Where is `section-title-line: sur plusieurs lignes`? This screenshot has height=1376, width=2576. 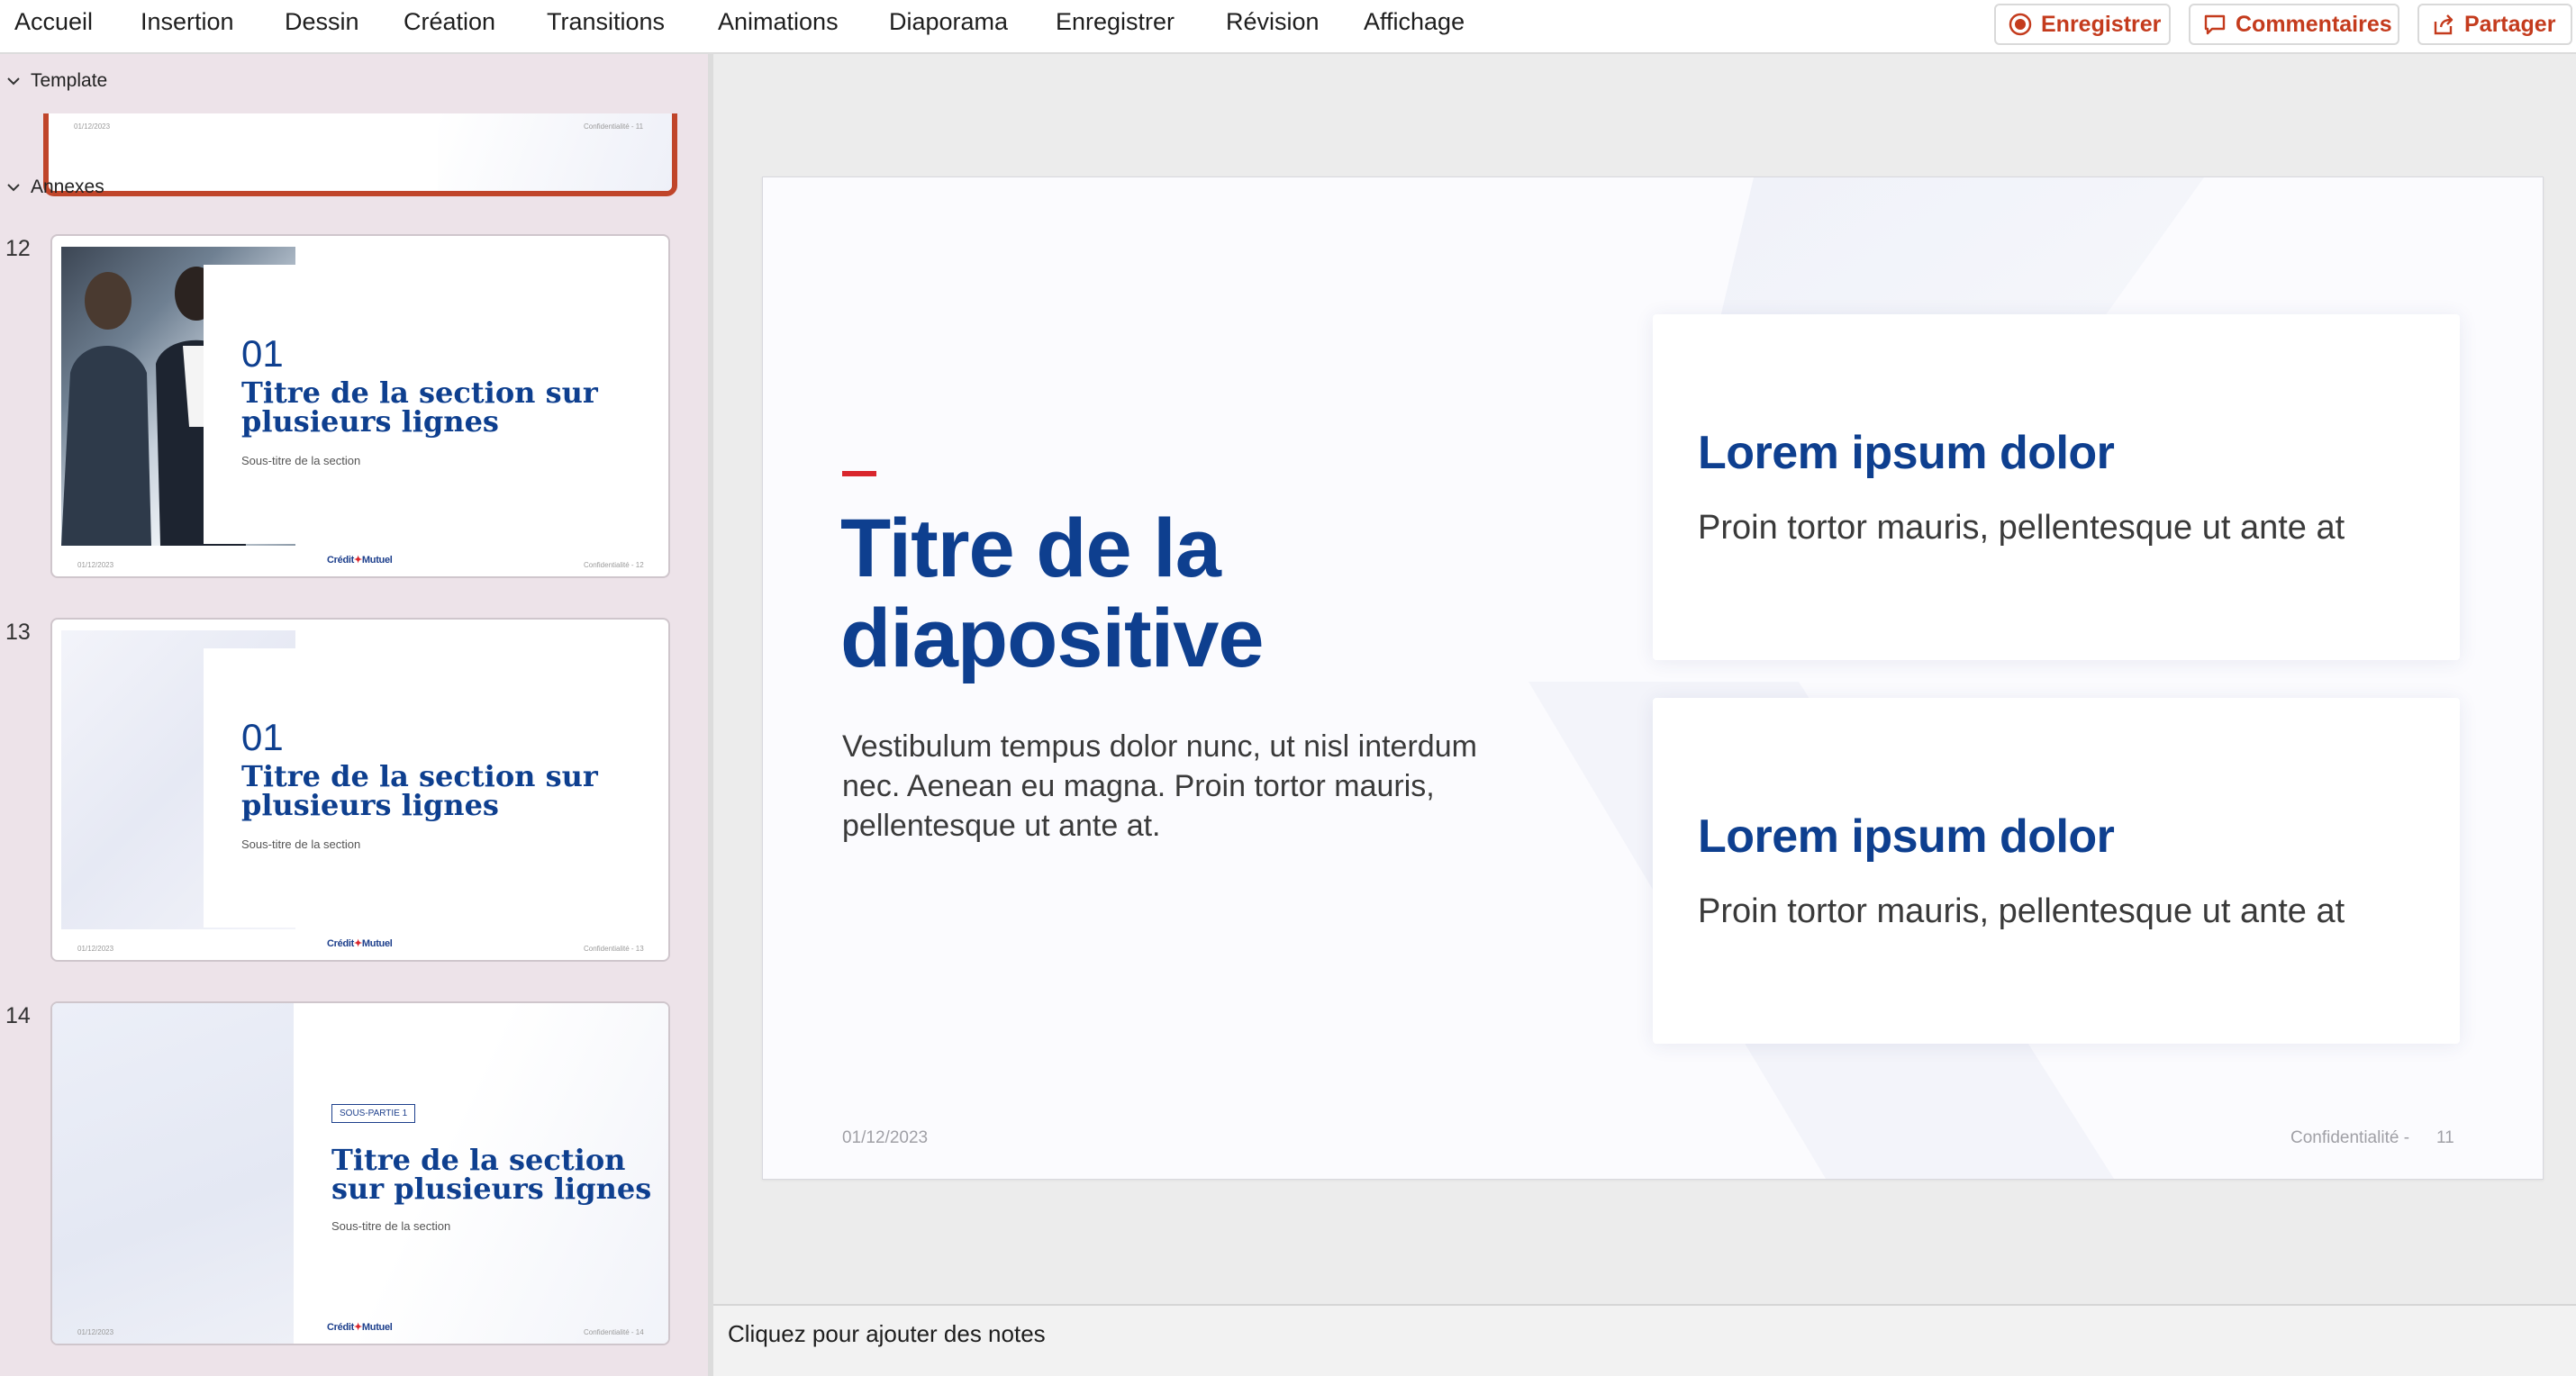
section-title-line: sur plusieurs lignes is located at coordinates (492, 1189).